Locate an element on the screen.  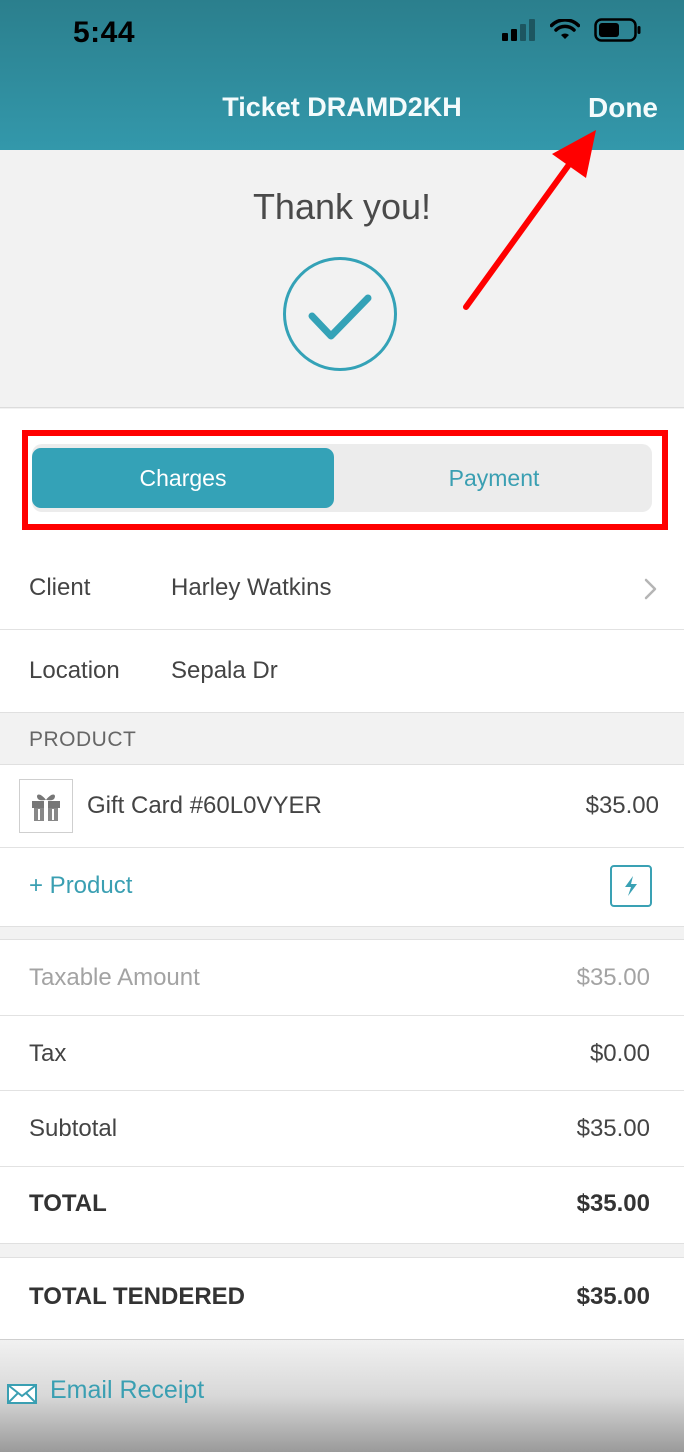
total-row: TOTAL $35.00 is located at coordinates (342, 1205).